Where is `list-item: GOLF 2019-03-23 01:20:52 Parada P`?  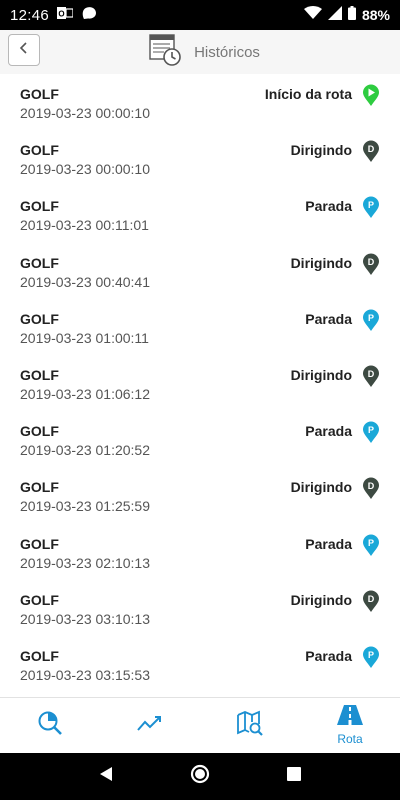
list-item: GOLF 2019-03-23 01:20:52 Parada P is located at coordinates (200, 439).